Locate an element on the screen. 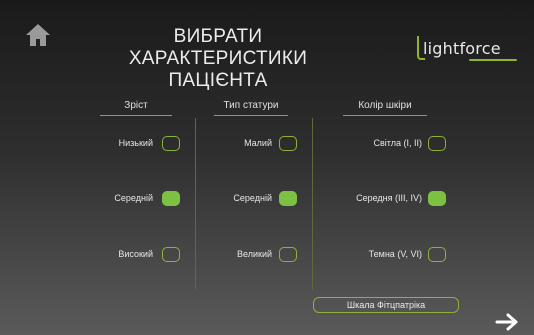  page-title-line1: ВИБРАТИ ХАРАКТЕРИСТИКИ is located at coordinates (218, 47).